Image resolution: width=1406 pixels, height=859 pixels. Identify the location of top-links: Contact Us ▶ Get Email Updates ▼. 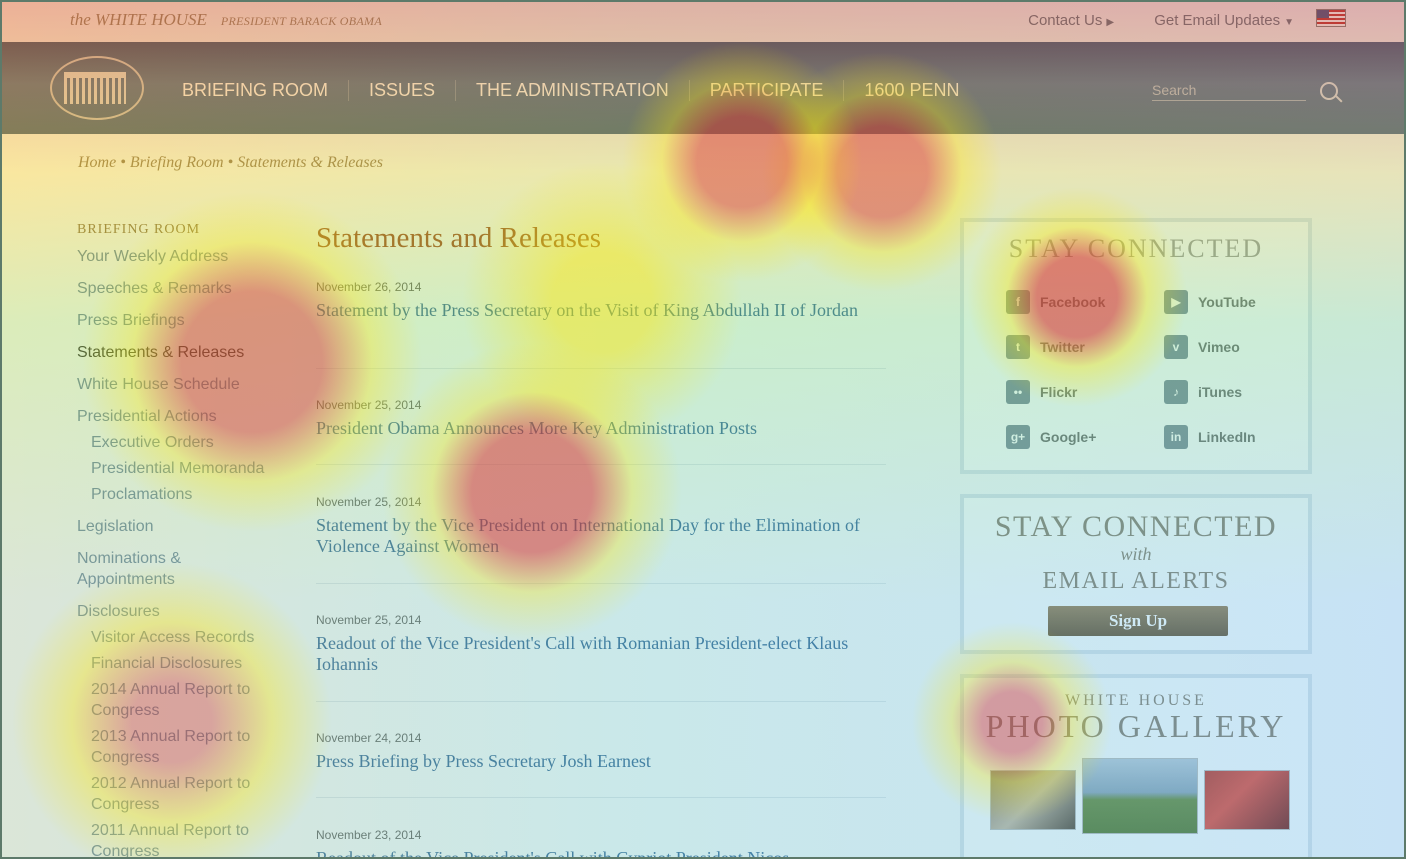
(1143, 20).